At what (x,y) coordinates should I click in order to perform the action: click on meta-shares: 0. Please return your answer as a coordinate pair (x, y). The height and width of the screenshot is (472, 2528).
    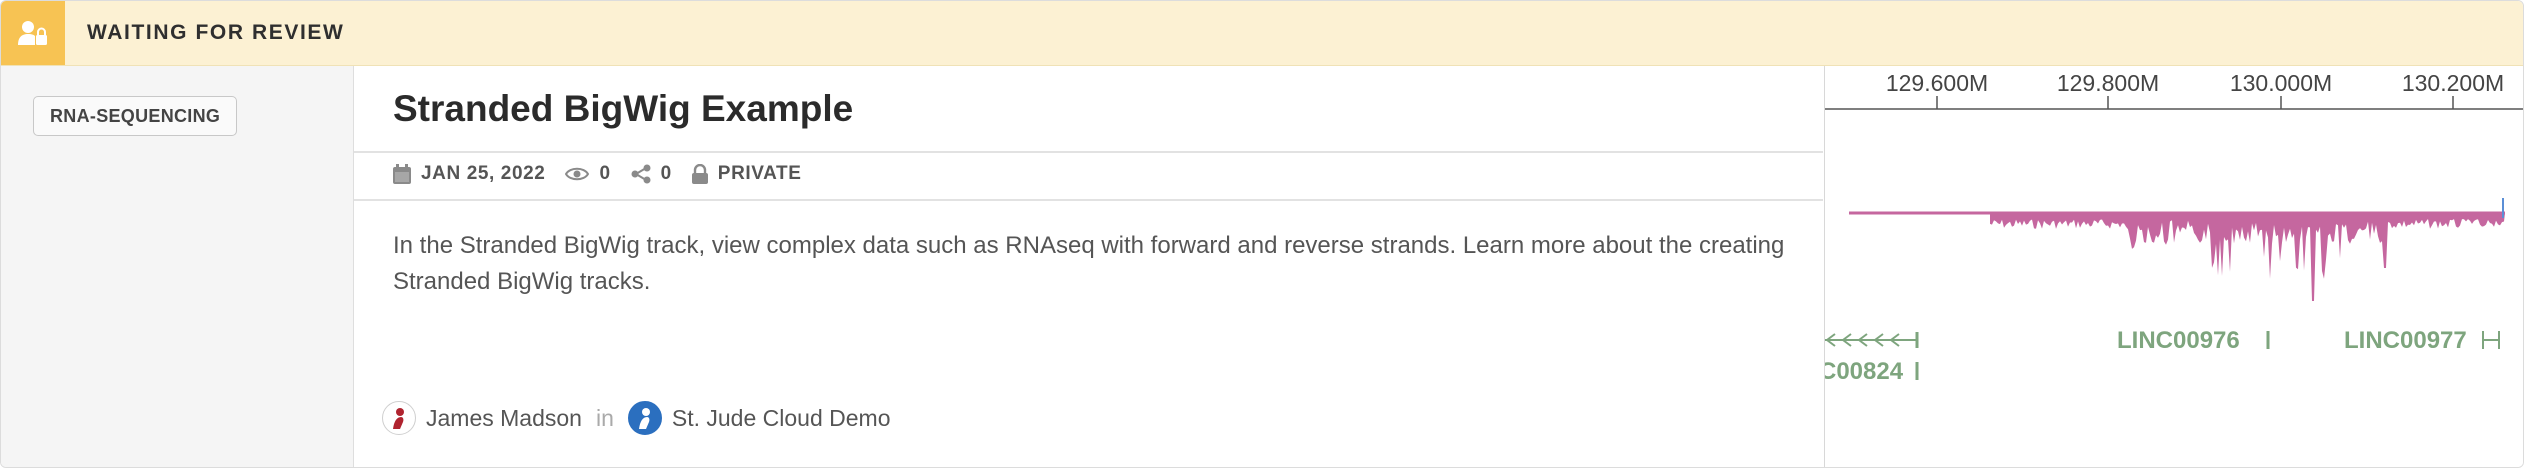
    Looking at the image, I should click on (651, 174).